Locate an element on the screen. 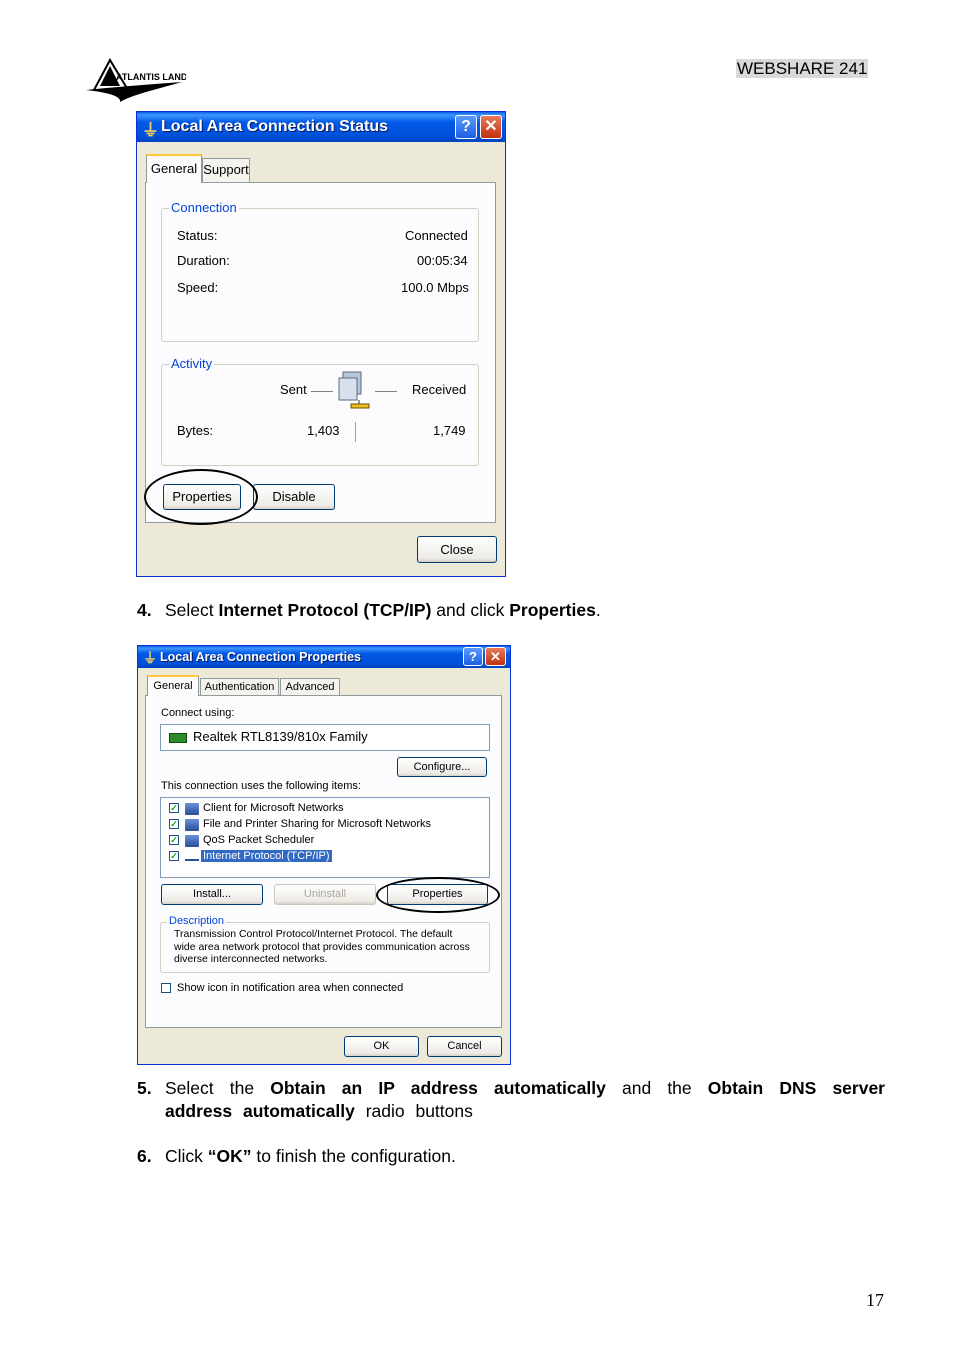 The height and width of the screenshot is (1351, 954). item-label: Client for Microsoft Networks is located at coordinates (273, 808).